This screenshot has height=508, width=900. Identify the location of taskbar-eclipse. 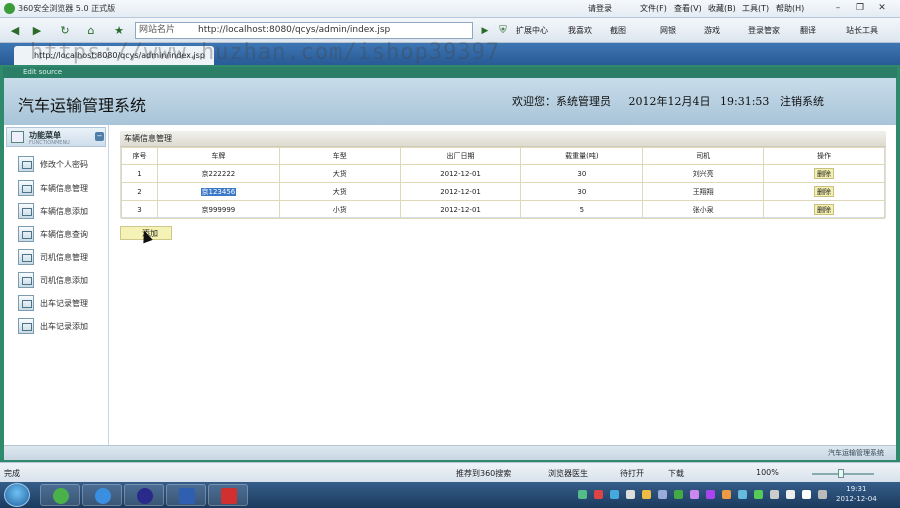
(144, 495).